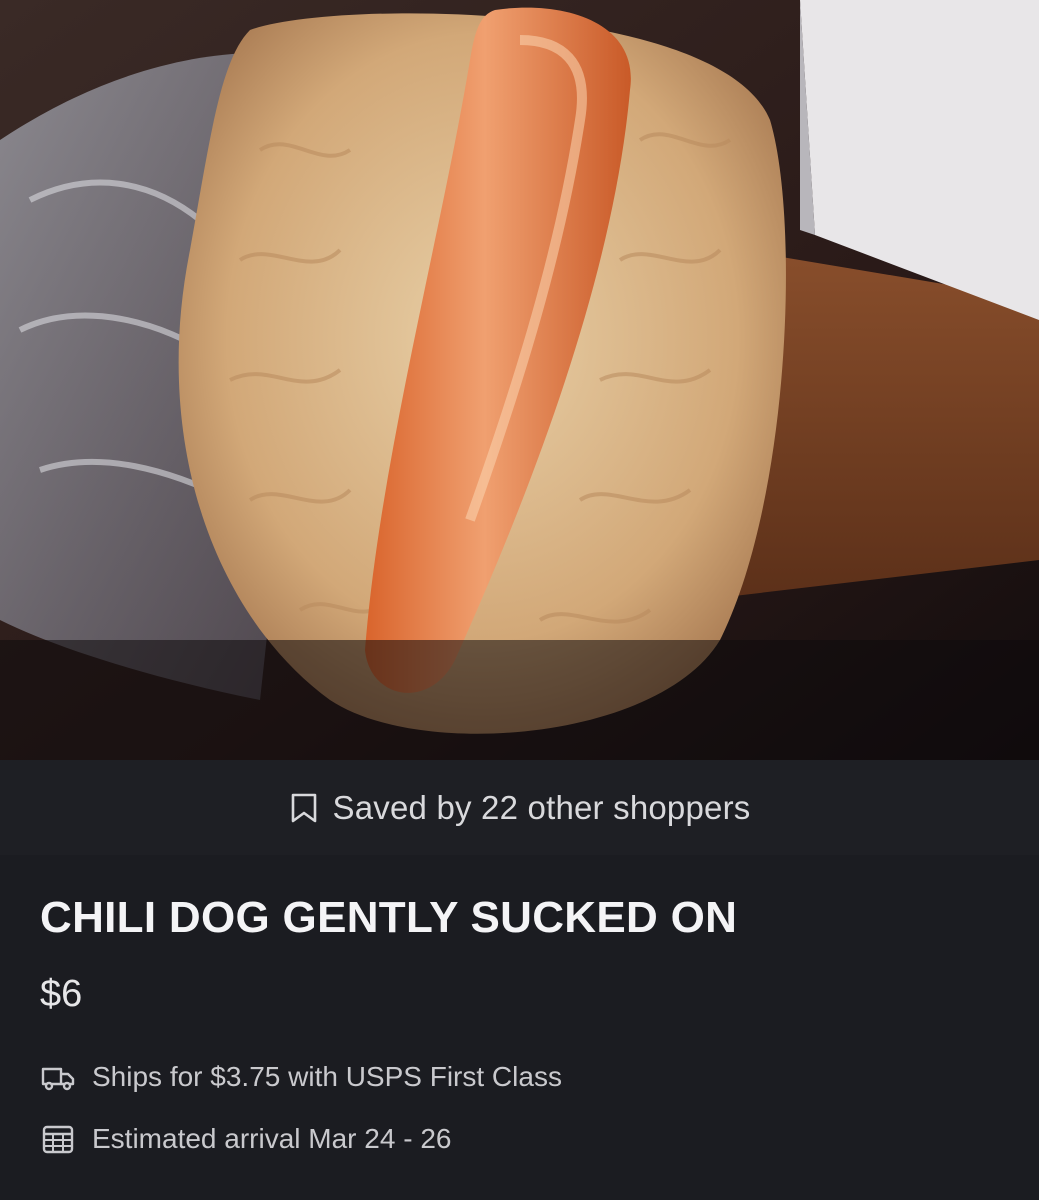  Describe the element at coordinates (541, 807) in the screenshot. I see `saved-count-text: Saved by 22 other shoppers` at that location.